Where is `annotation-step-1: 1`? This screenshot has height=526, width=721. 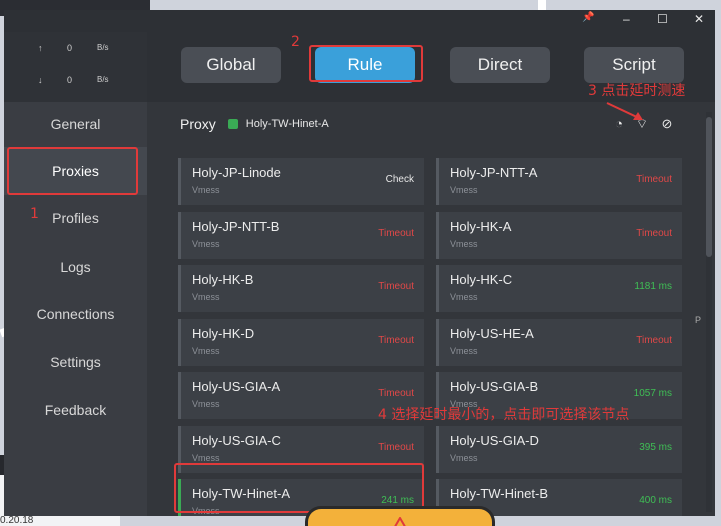 annotation-step-1: 1 is located at coordinates (34, 214).